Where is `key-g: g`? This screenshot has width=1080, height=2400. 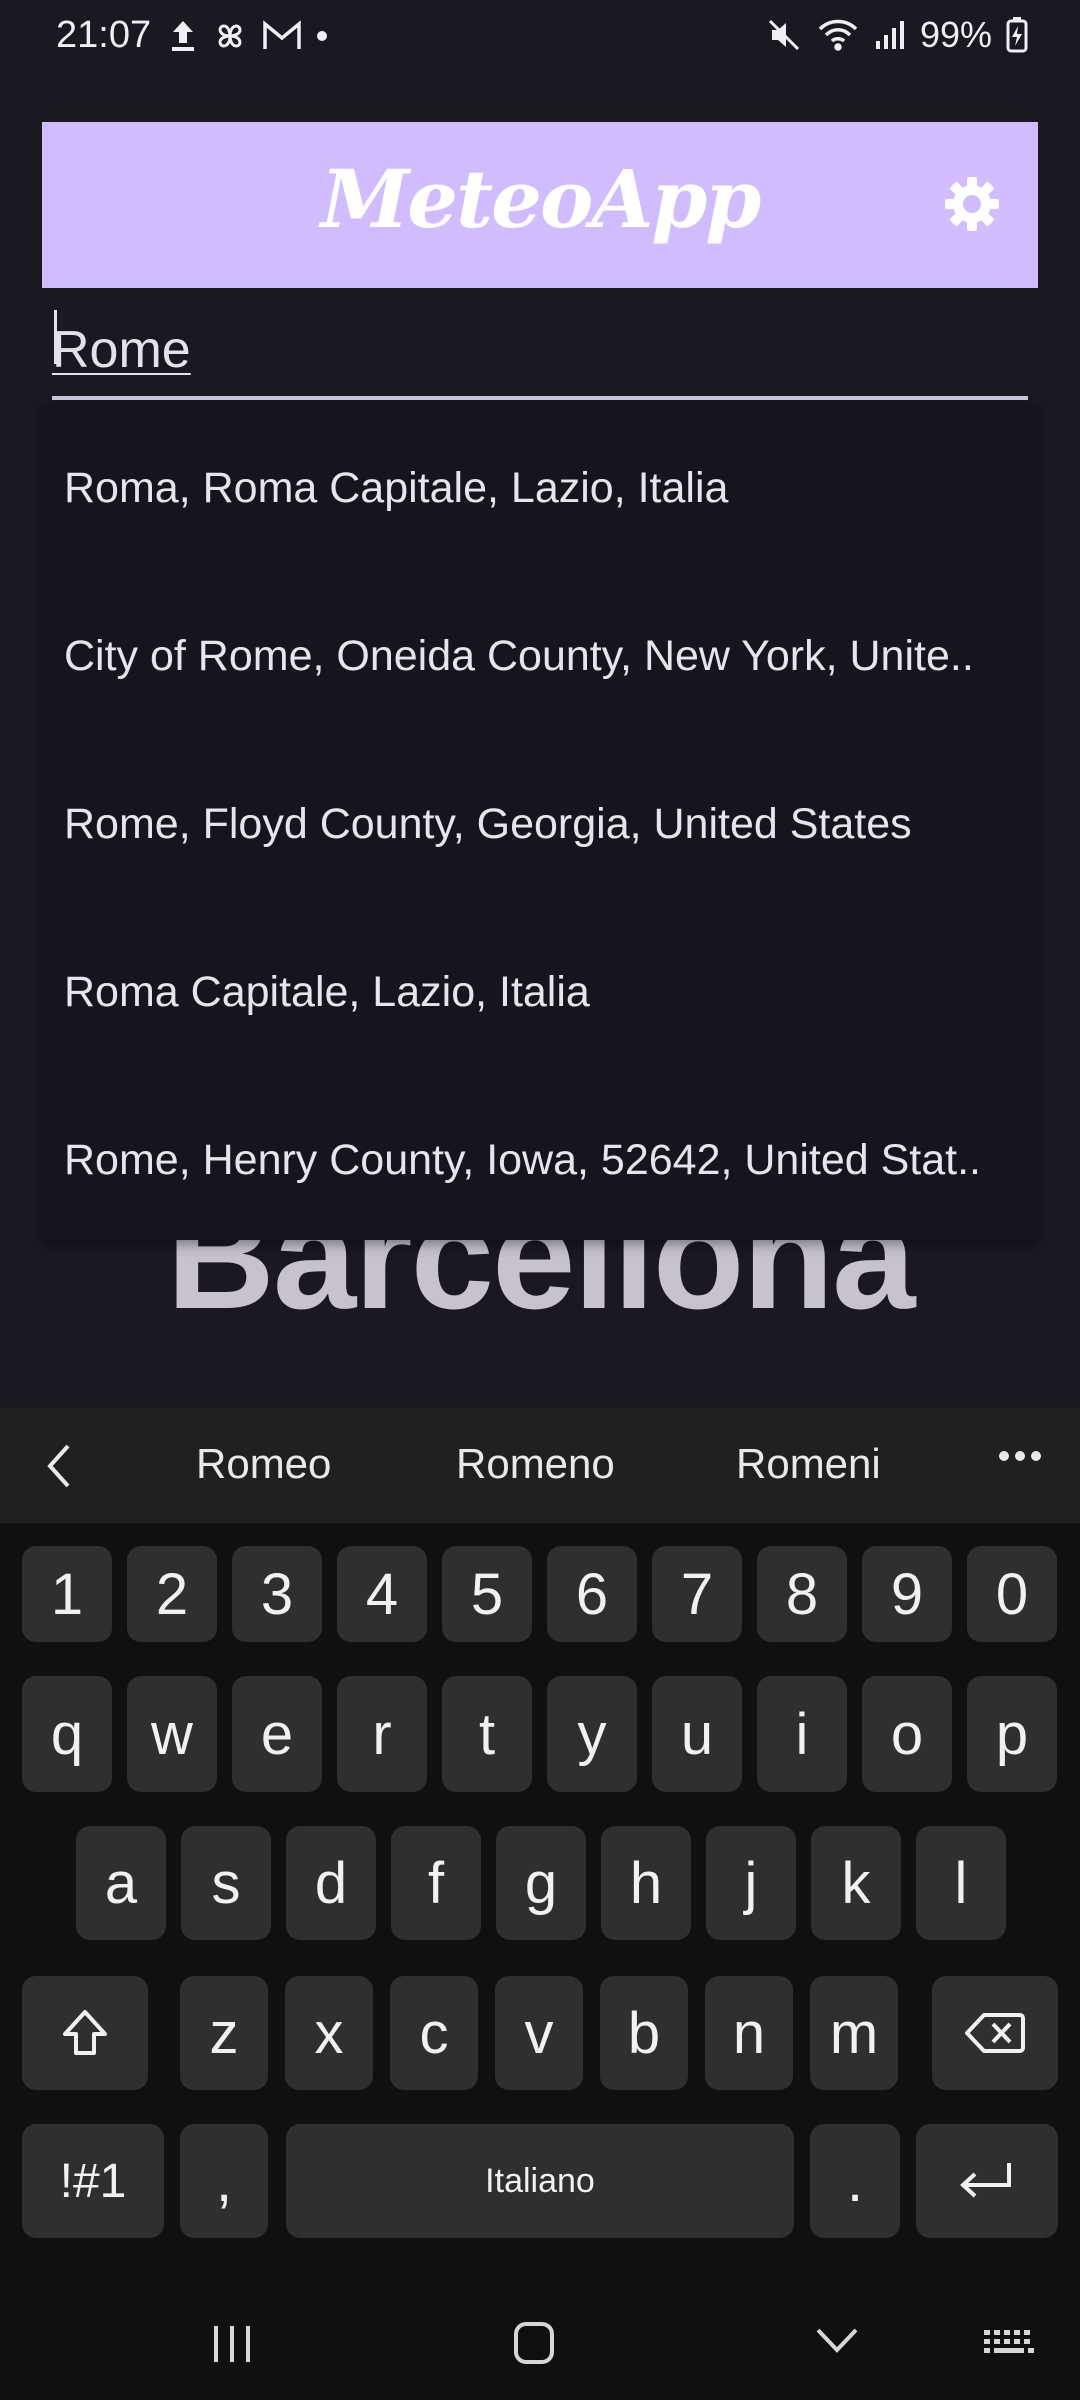 key-g: g is located at coordinates (541, 1883).